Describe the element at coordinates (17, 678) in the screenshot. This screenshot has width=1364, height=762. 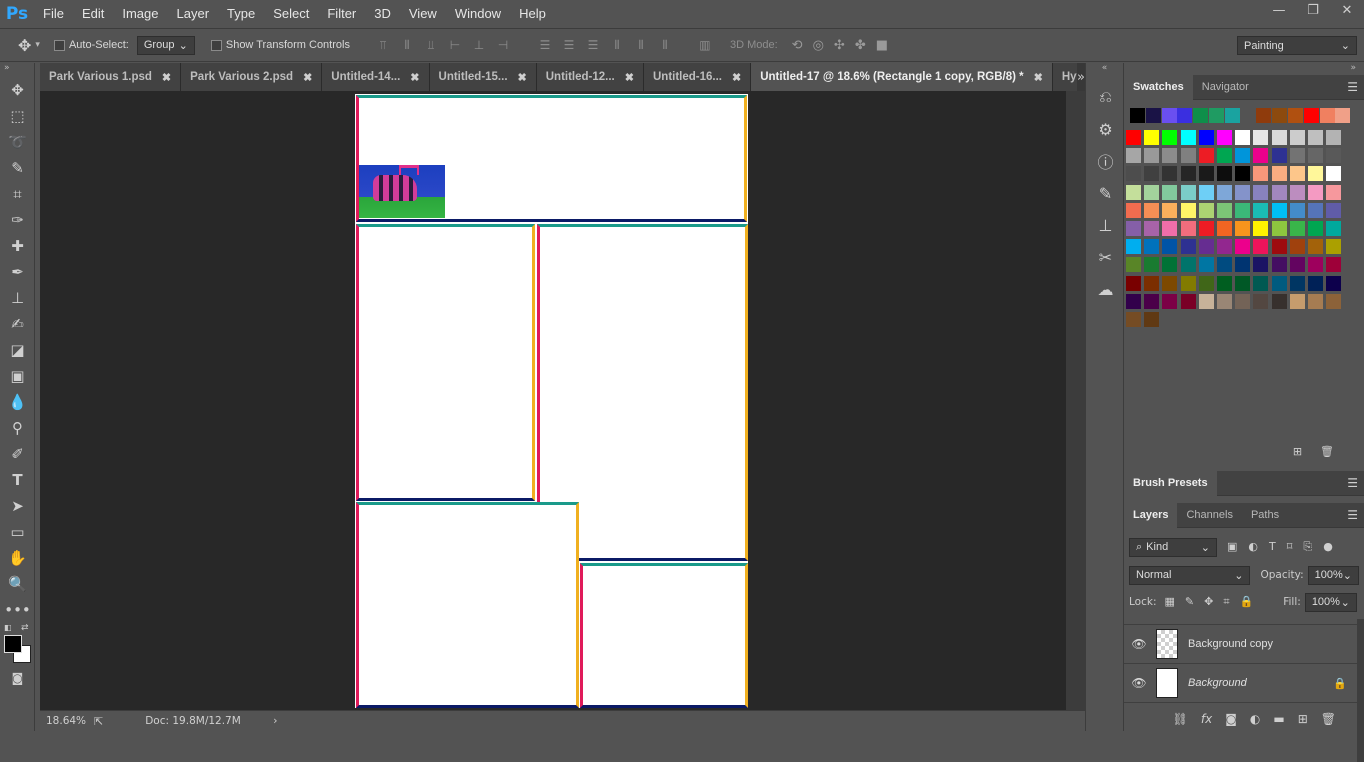
I see `quick-mask-icon: ◙` at that location.